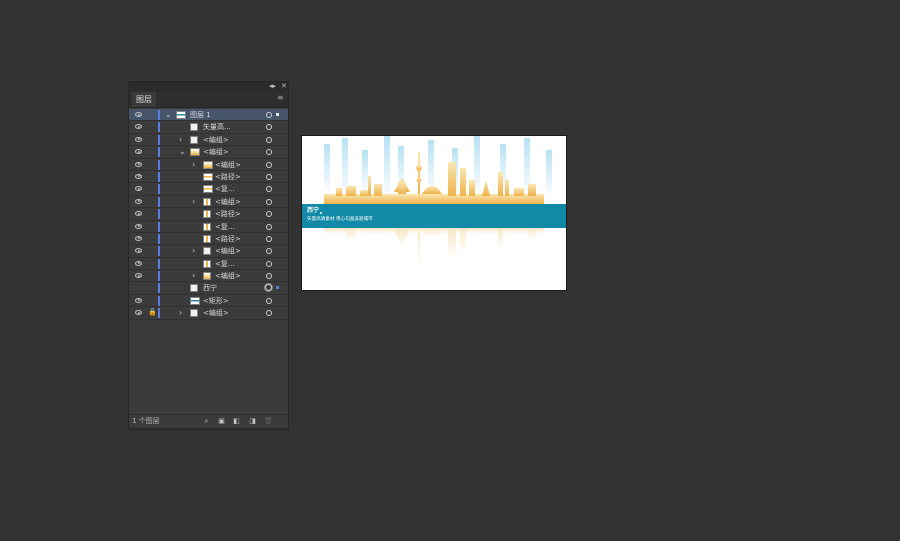 The width and height of the screenshot is (900, 541). I want to click on collapse-panel-button: ◂▸, so click(272, 86).